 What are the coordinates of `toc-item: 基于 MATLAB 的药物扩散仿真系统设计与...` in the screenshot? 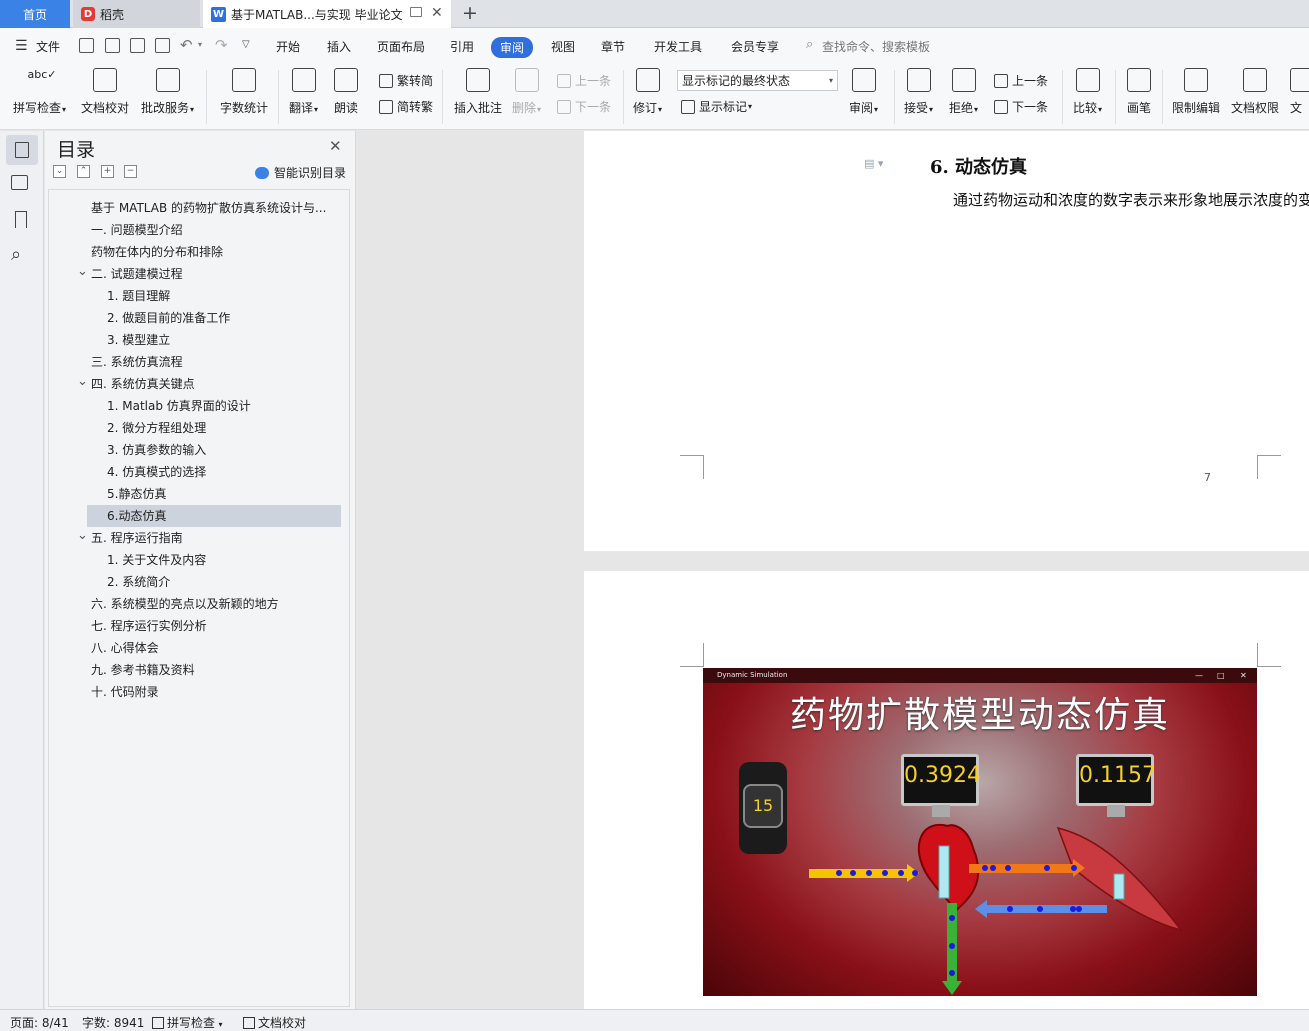 It's located at (199, 208).